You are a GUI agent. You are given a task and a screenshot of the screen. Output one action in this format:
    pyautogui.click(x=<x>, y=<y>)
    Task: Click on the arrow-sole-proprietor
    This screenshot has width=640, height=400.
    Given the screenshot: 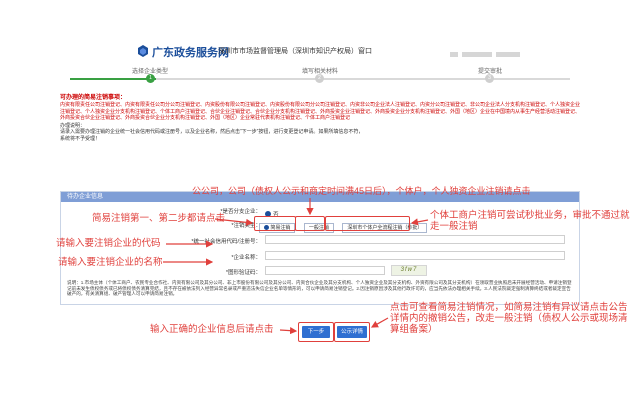 What is the action you would take?
    pyautogui.click(x=419, y=222)
    